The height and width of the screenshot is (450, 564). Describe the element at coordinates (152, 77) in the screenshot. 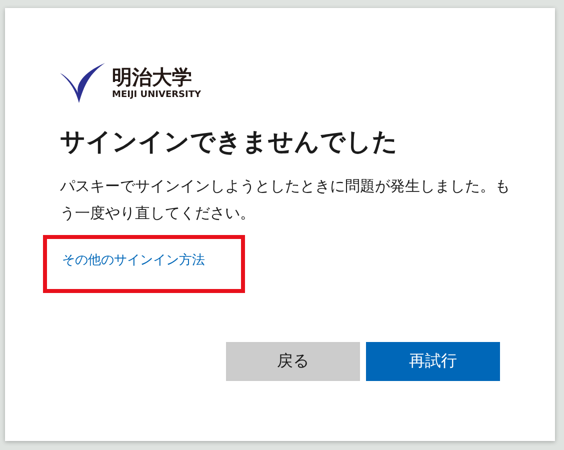

I see `logo-name: 明治大学` at that location.